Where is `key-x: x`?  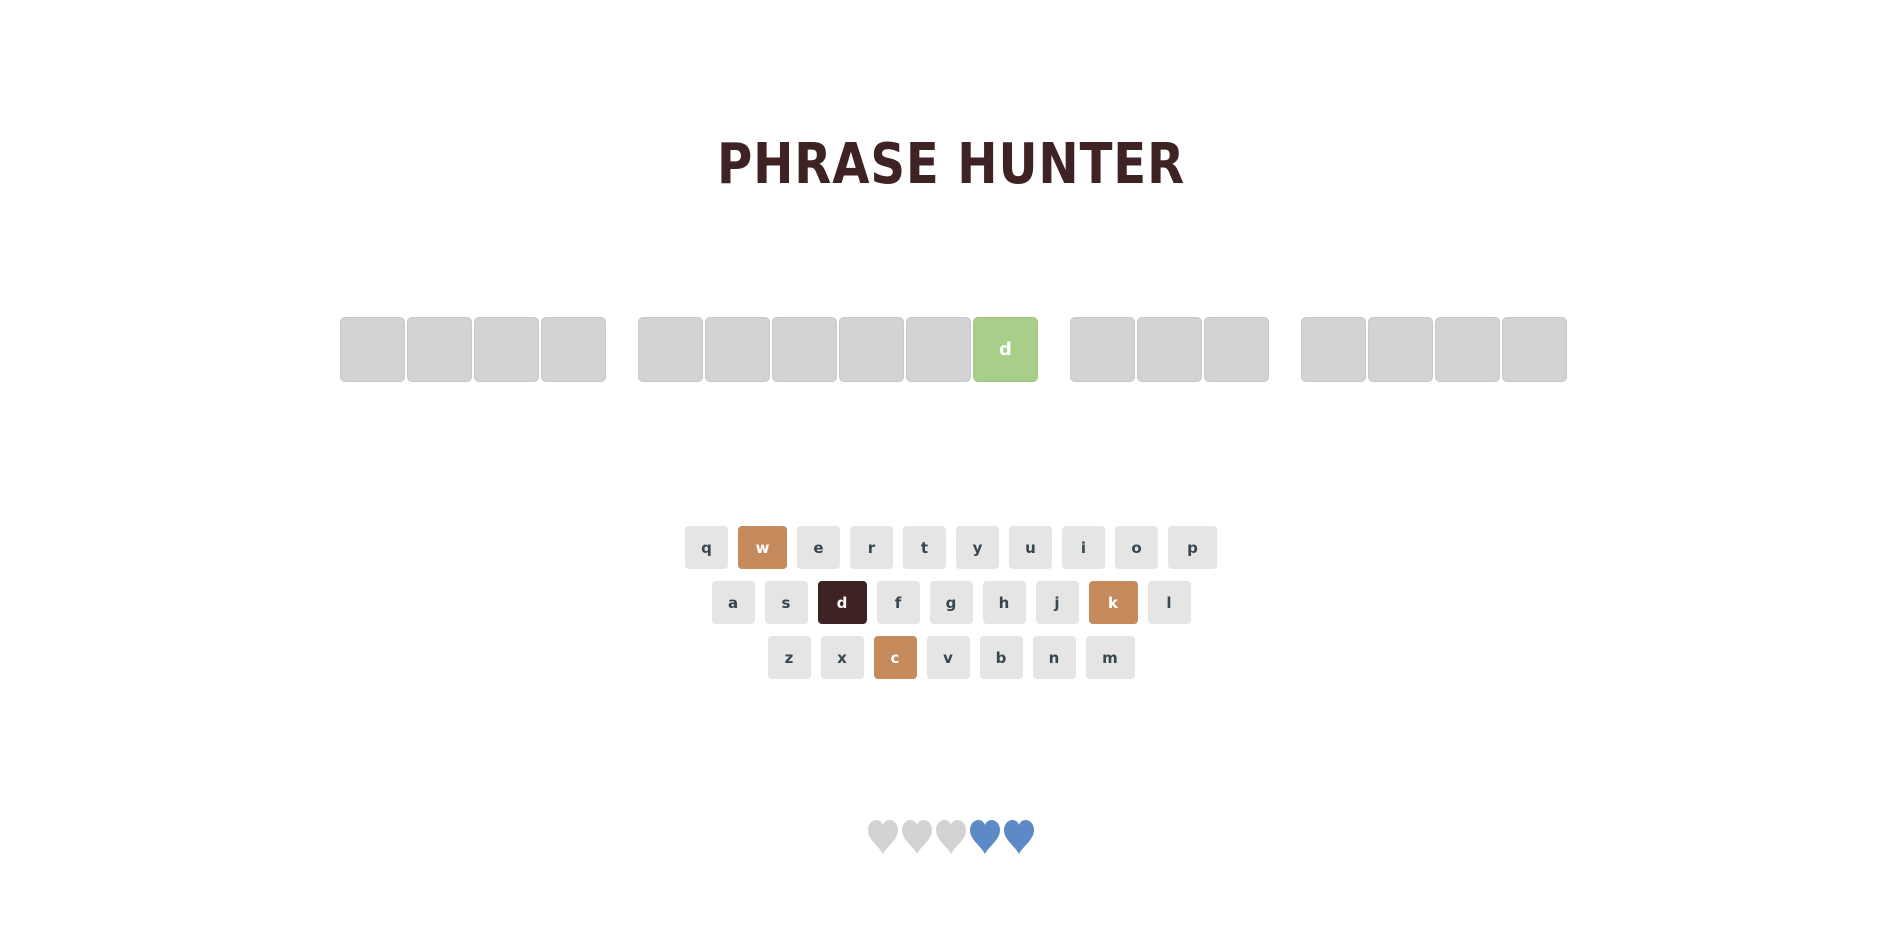 key-x: x is located at coordinates (842, 657).